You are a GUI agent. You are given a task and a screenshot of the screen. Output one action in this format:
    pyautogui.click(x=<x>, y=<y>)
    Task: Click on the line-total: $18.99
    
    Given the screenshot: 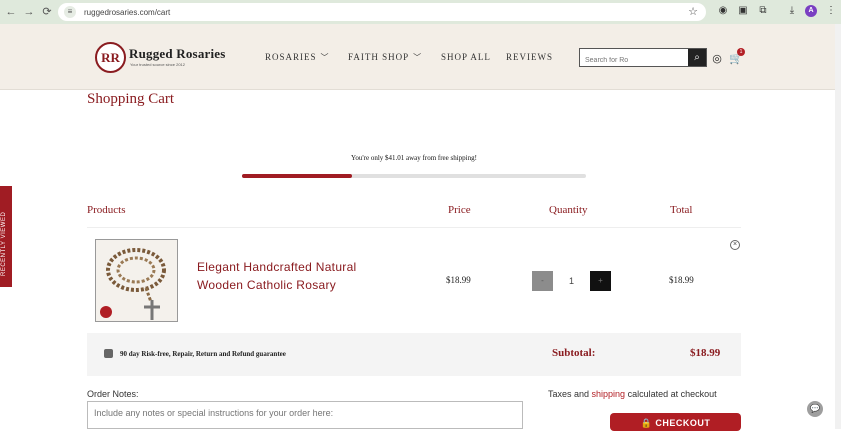 What is the action you would take?
    pyautogui.click(x=681, y=280)
    